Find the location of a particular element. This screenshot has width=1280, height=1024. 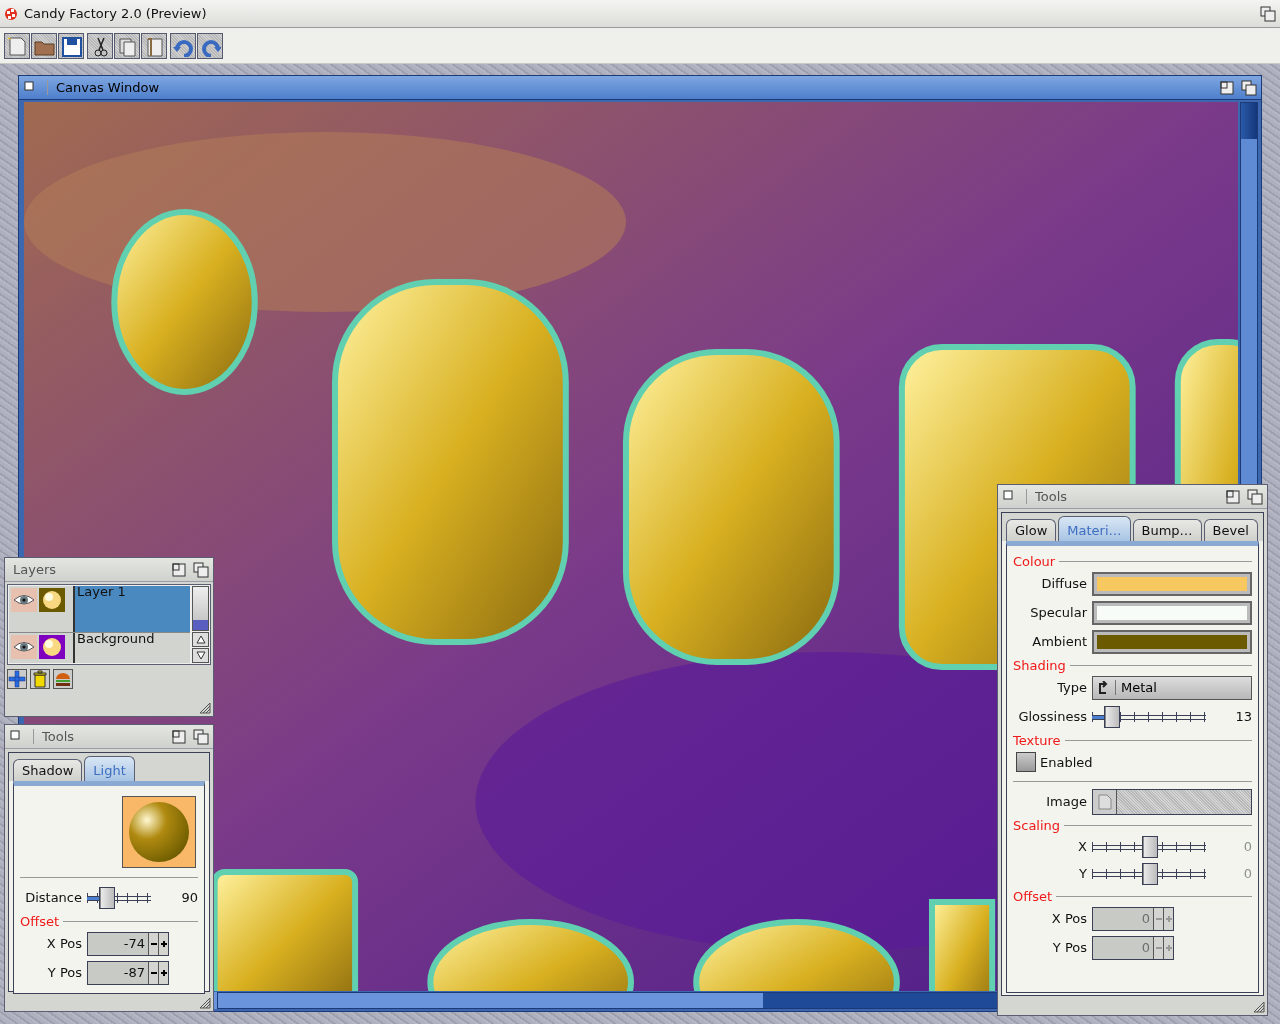

value-readout: 90 is located at coordinates (189, 897).